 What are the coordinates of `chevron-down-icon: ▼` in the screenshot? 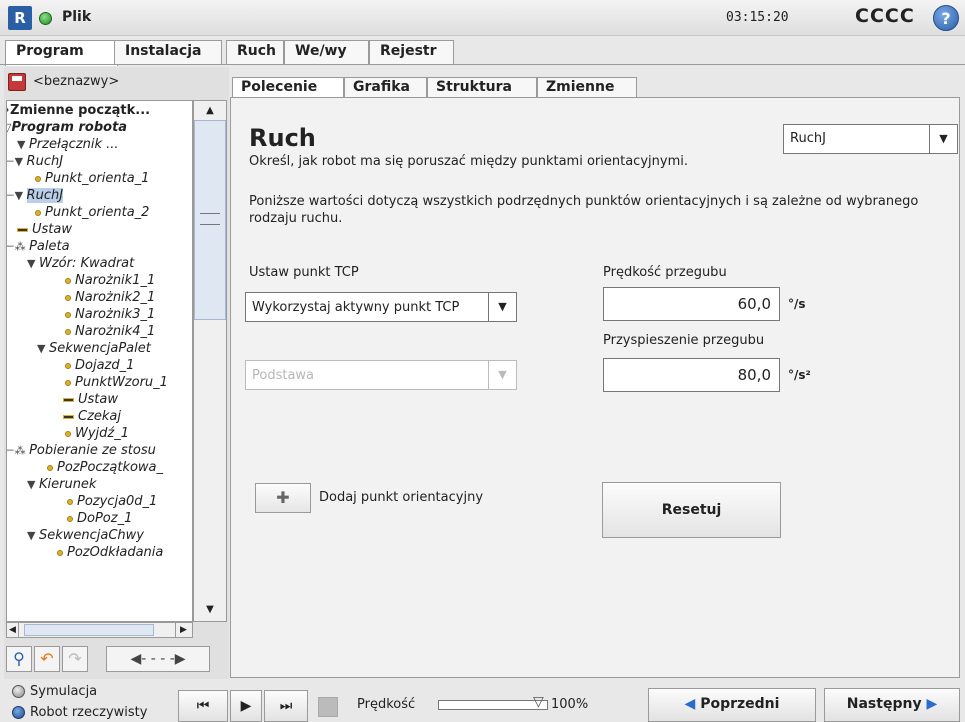 It's located at (502, 375).